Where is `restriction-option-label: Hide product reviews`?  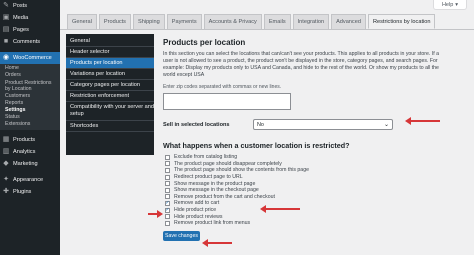
restriction-option-label: Hide product reviews is located at coordinates (198, 216).